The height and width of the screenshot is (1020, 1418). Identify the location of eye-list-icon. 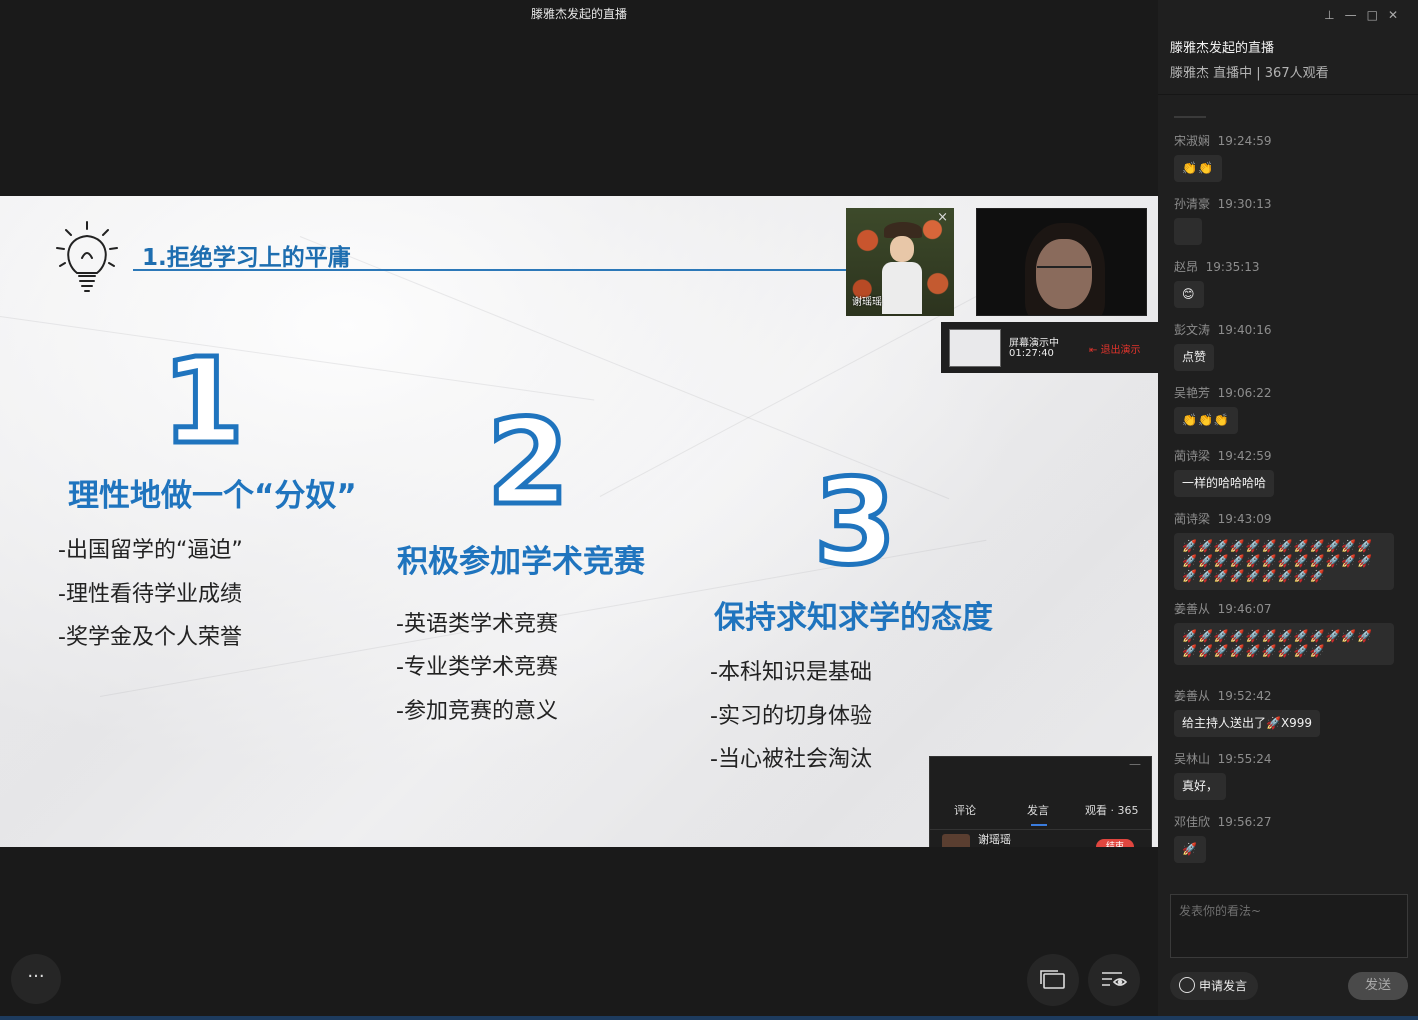
(1115, 979).